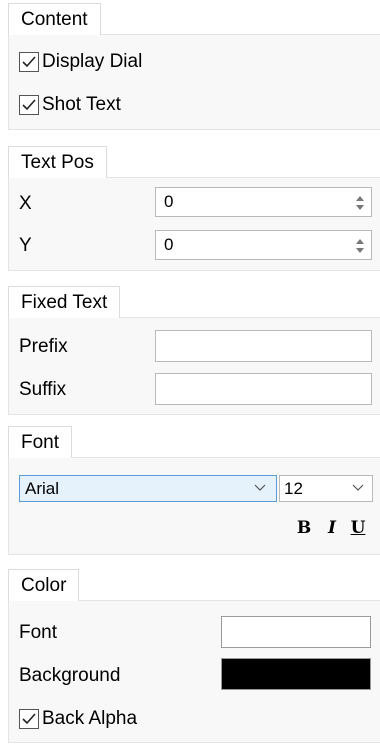  I want to click on back-alpha-label: Back Alpha, so click(90, 718).